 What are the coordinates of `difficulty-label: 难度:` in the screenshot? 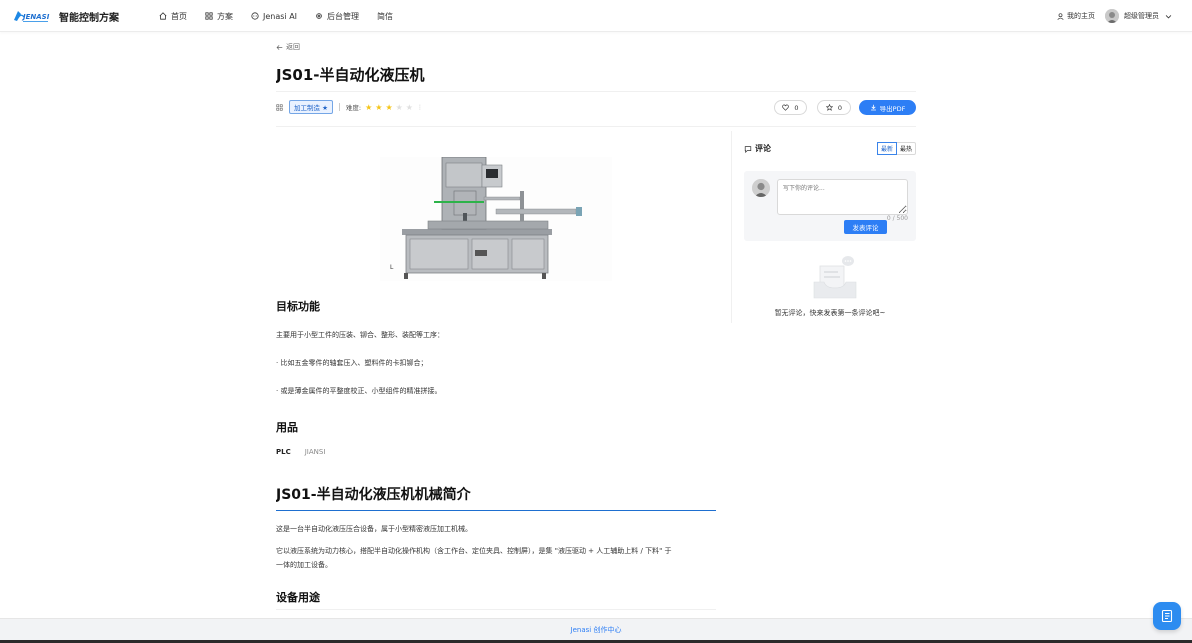 It's located at (353, 108).